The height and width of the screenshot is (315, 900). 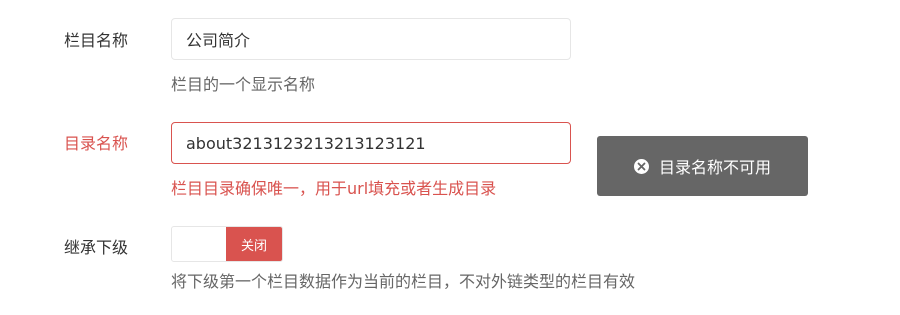 I want to click on inherit-sub-toggle: 关闭, so click(x=227, y=244).